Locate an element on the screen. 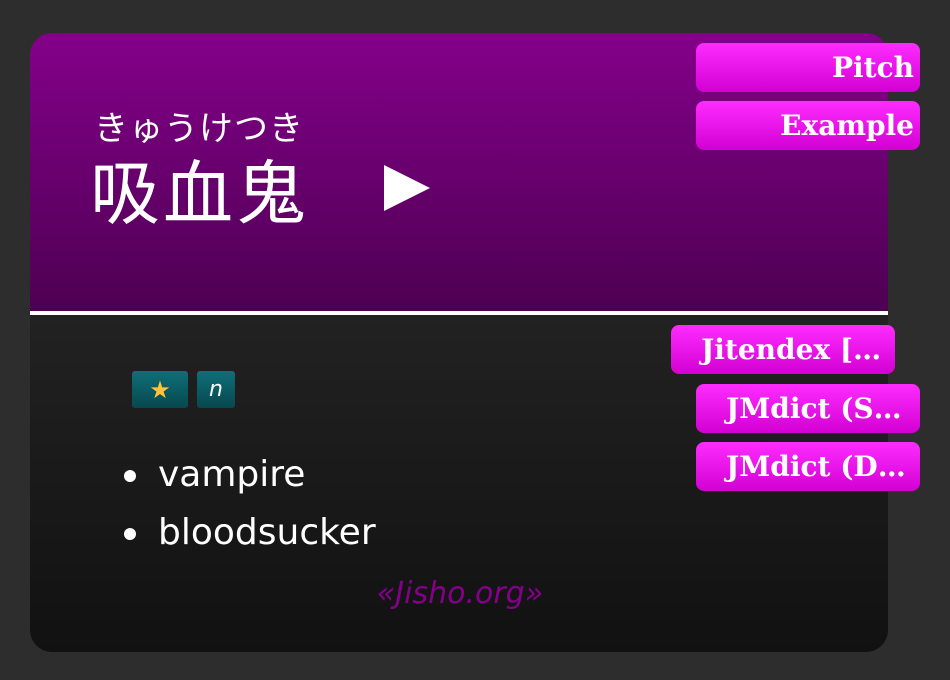  pitch-button: Pitch is located at coordinates (808, 67).